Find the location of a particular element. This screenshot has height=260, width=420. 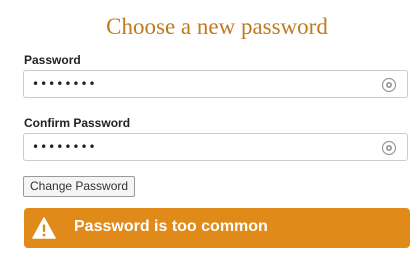

confirm-password-input is located at coordinates (203, 147).